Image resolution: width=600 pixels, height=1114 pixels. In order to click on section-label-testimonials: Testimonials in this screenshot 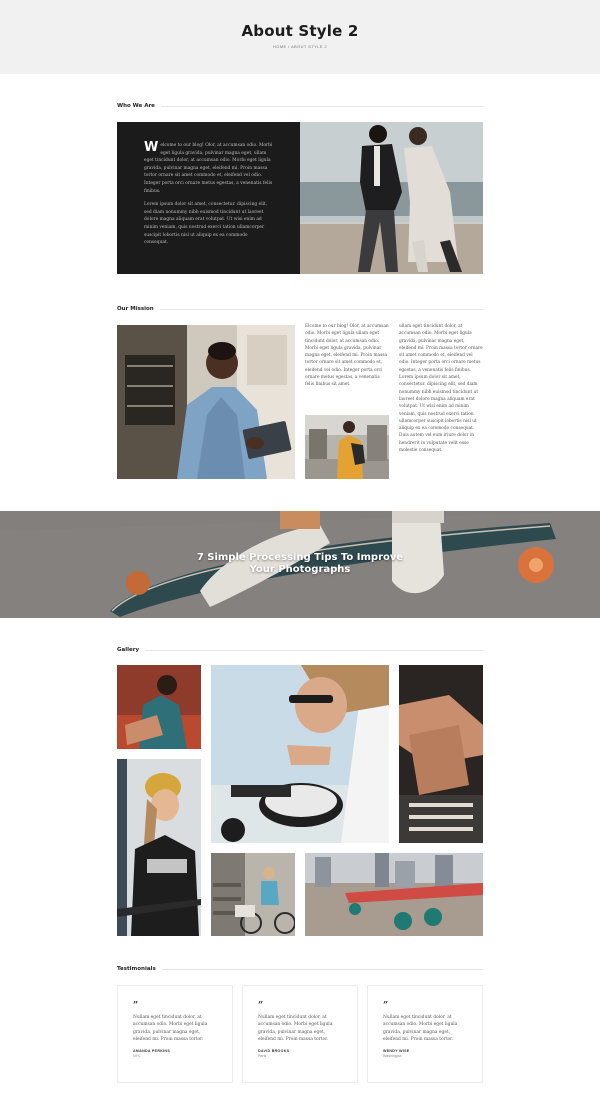, I will do `click(139, 969)`.